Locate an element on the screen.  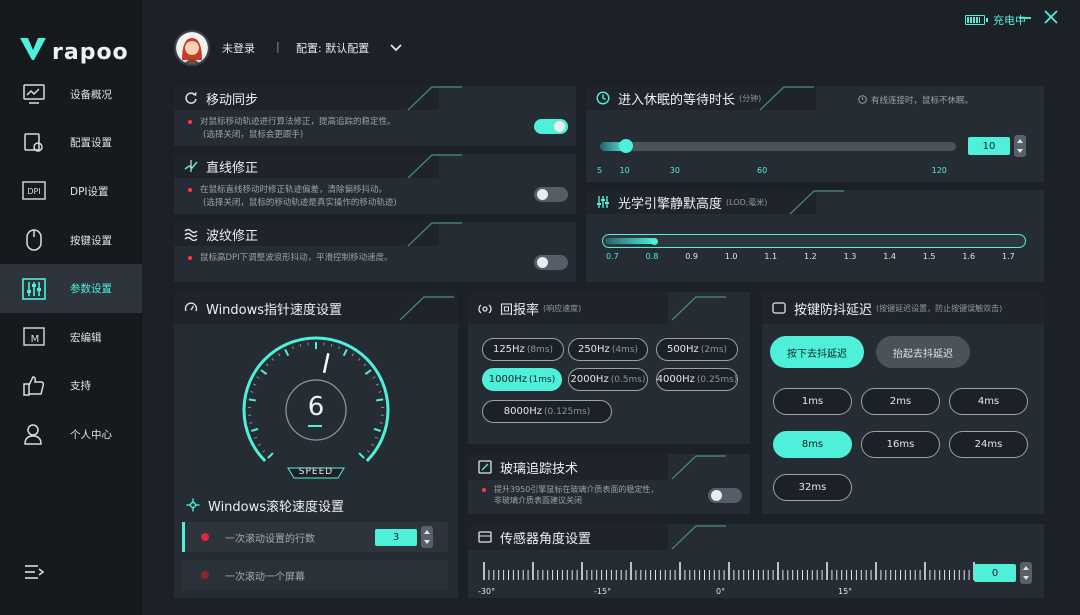
ripple-toggle is located at coordinates (551, 262).